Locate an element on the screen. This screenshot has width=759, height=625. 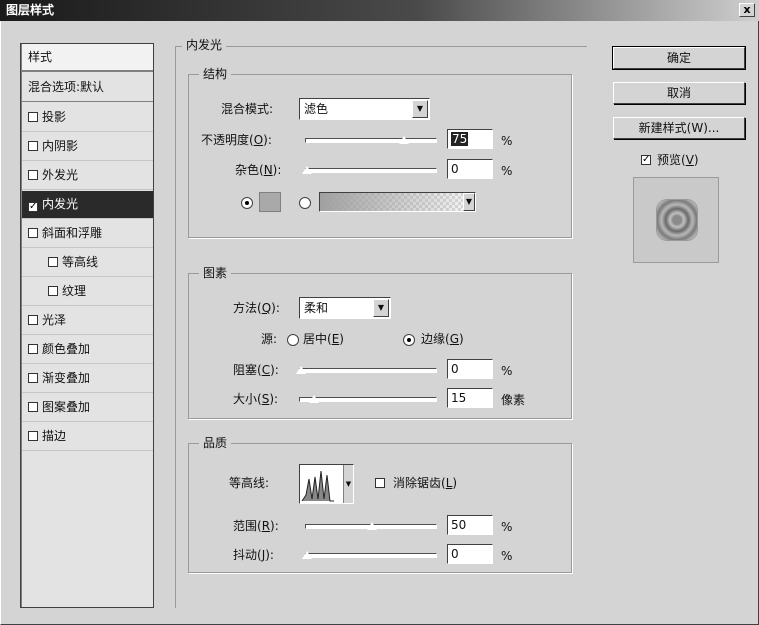
style-item: 斜面和浮雕 is located at coordinates (87, 234).